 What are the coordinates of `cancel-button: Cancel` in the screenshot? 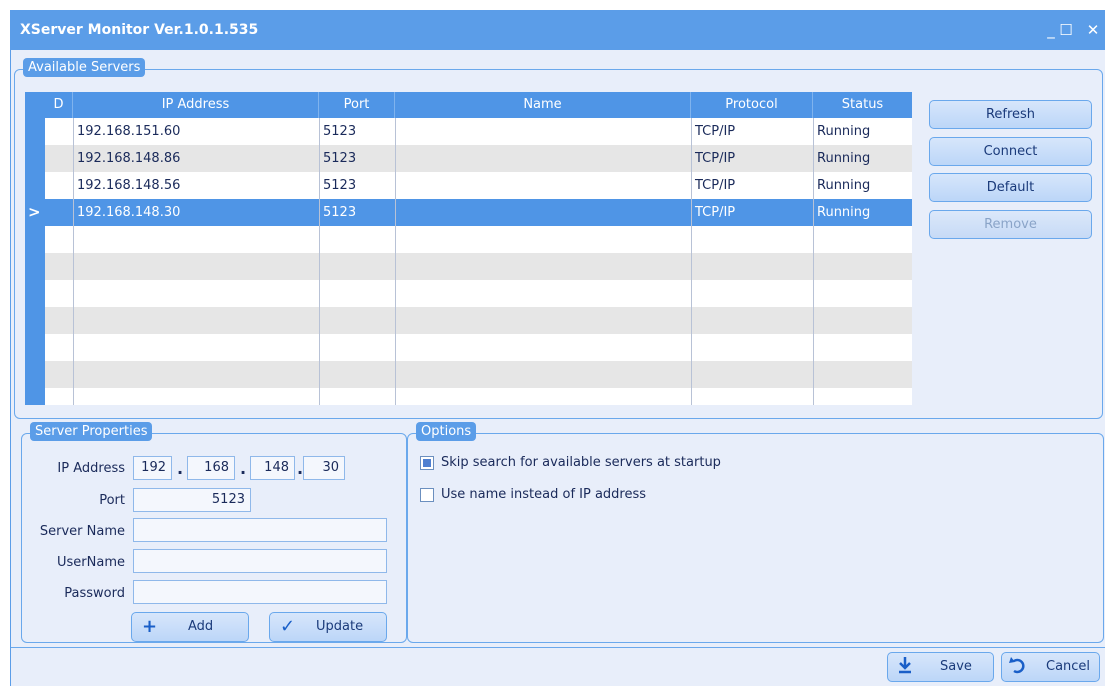 It's located at (1050, 667).